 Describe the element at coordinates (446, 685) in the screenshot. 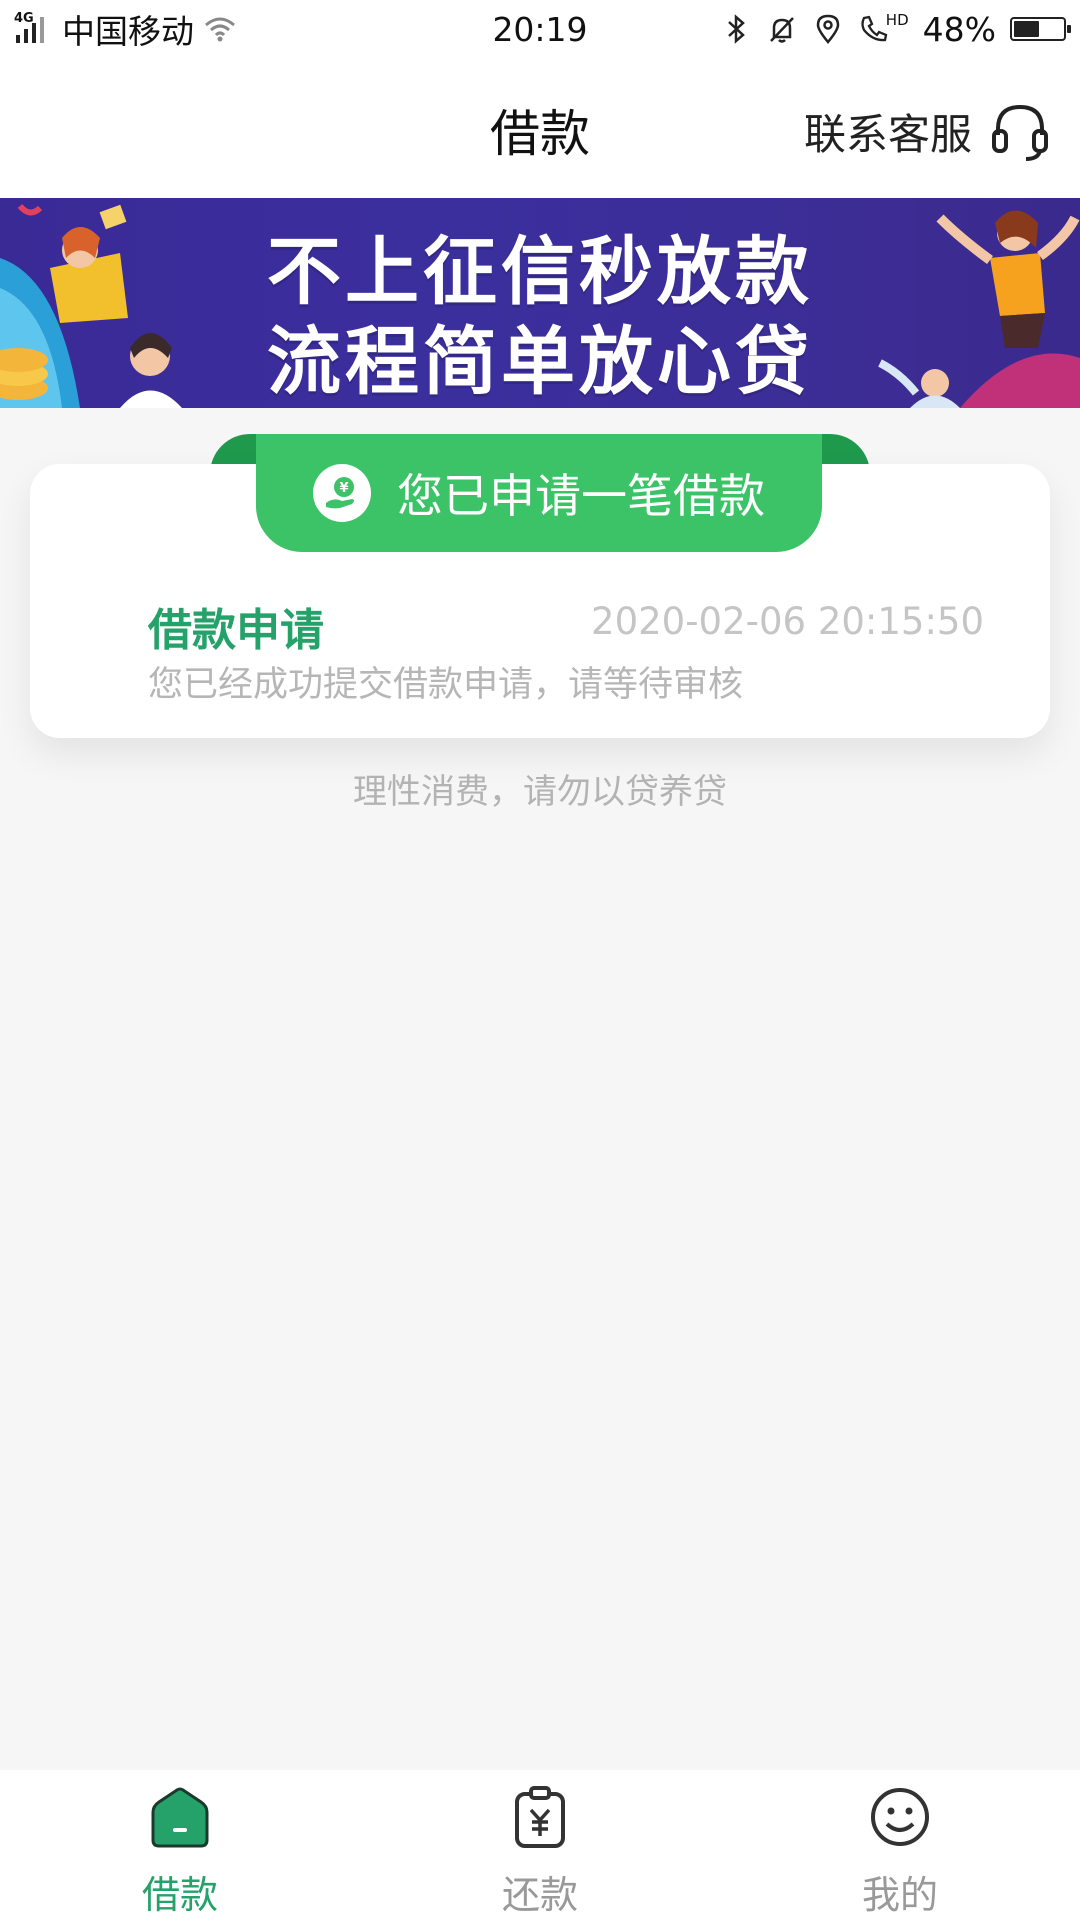

I see `loan-application-desc: 您已经成功提交借款申请，请等待审核` at that location.